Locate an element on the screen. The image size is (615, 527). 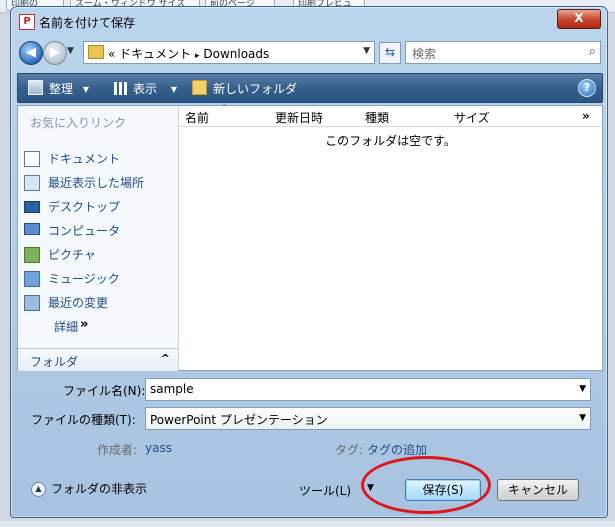
view-icon is located at coordinates (120, 88).